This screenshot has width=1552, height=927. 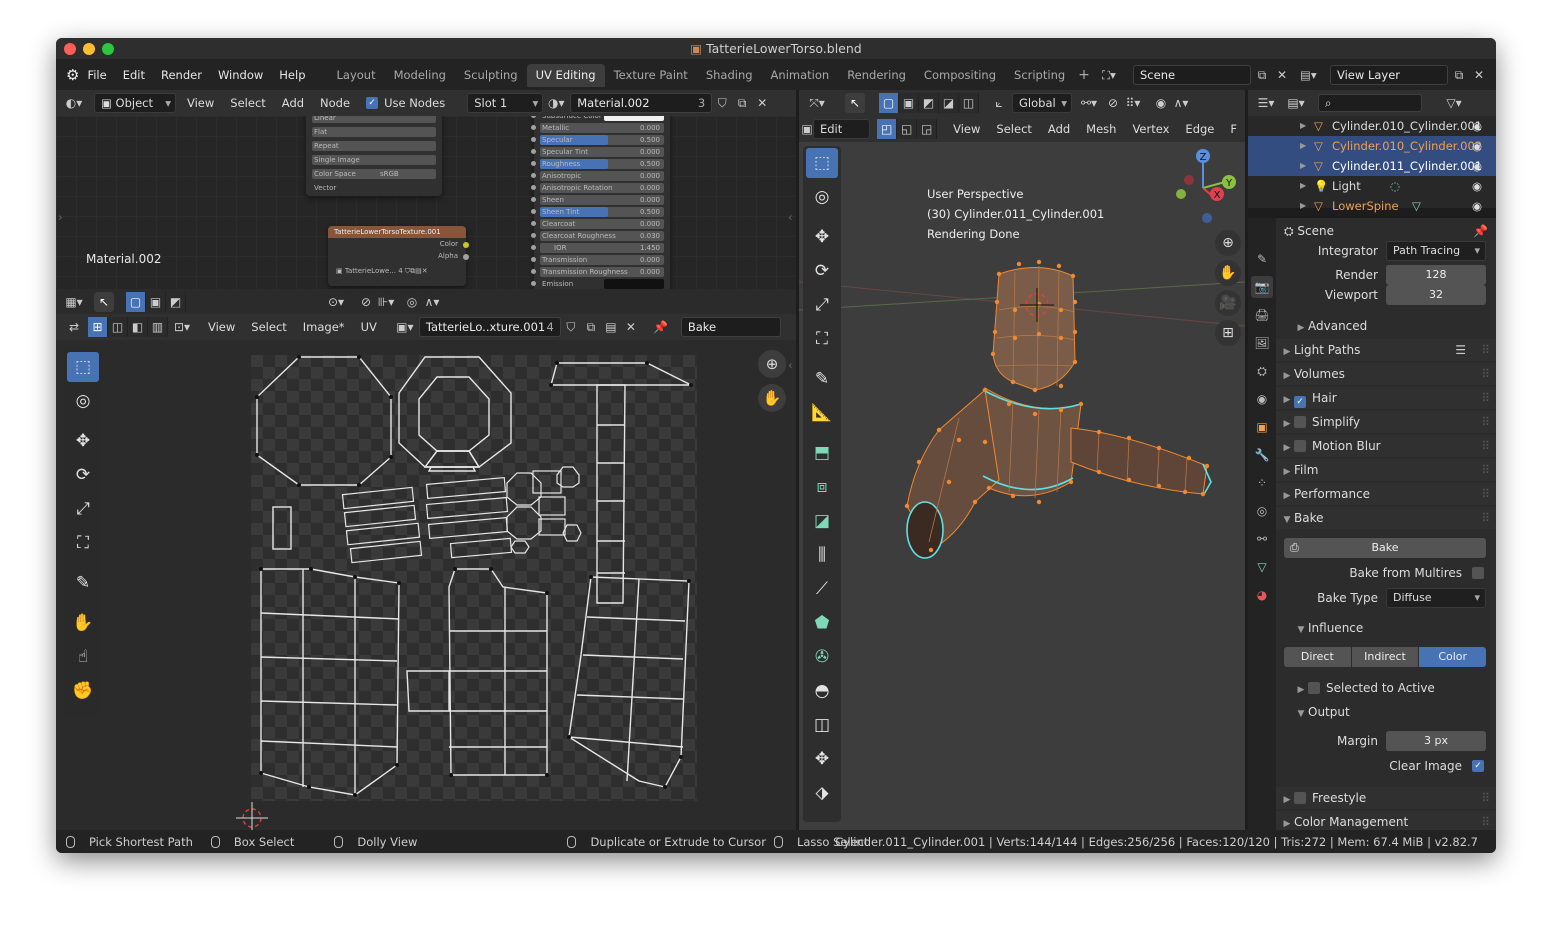 What do you see at coordinates (1262, 399) in the screenshot?
I see `world-tab-icon: ◉` at bounding box center [1262, 399].